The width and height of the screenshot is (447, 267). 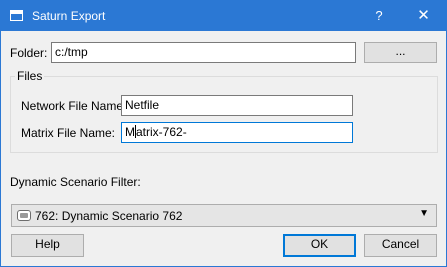 What do you see at coordinates (237, 105) in the screenshot?
I see `network-file-input: Netfile` at bounding box center [237, 105].